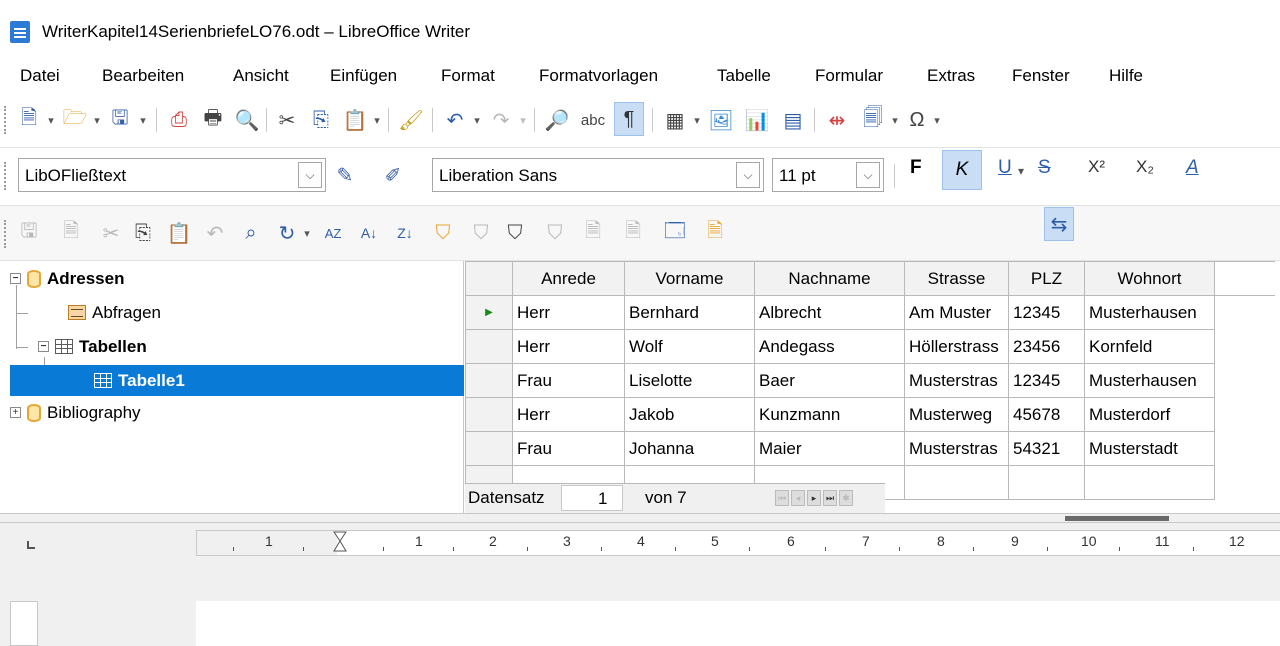 The image size is (1280, 646). What do you see at coordinates (689, 312) in the screenshot?
I see `table-cell: Bernhard` at bounding box center [689, 312].